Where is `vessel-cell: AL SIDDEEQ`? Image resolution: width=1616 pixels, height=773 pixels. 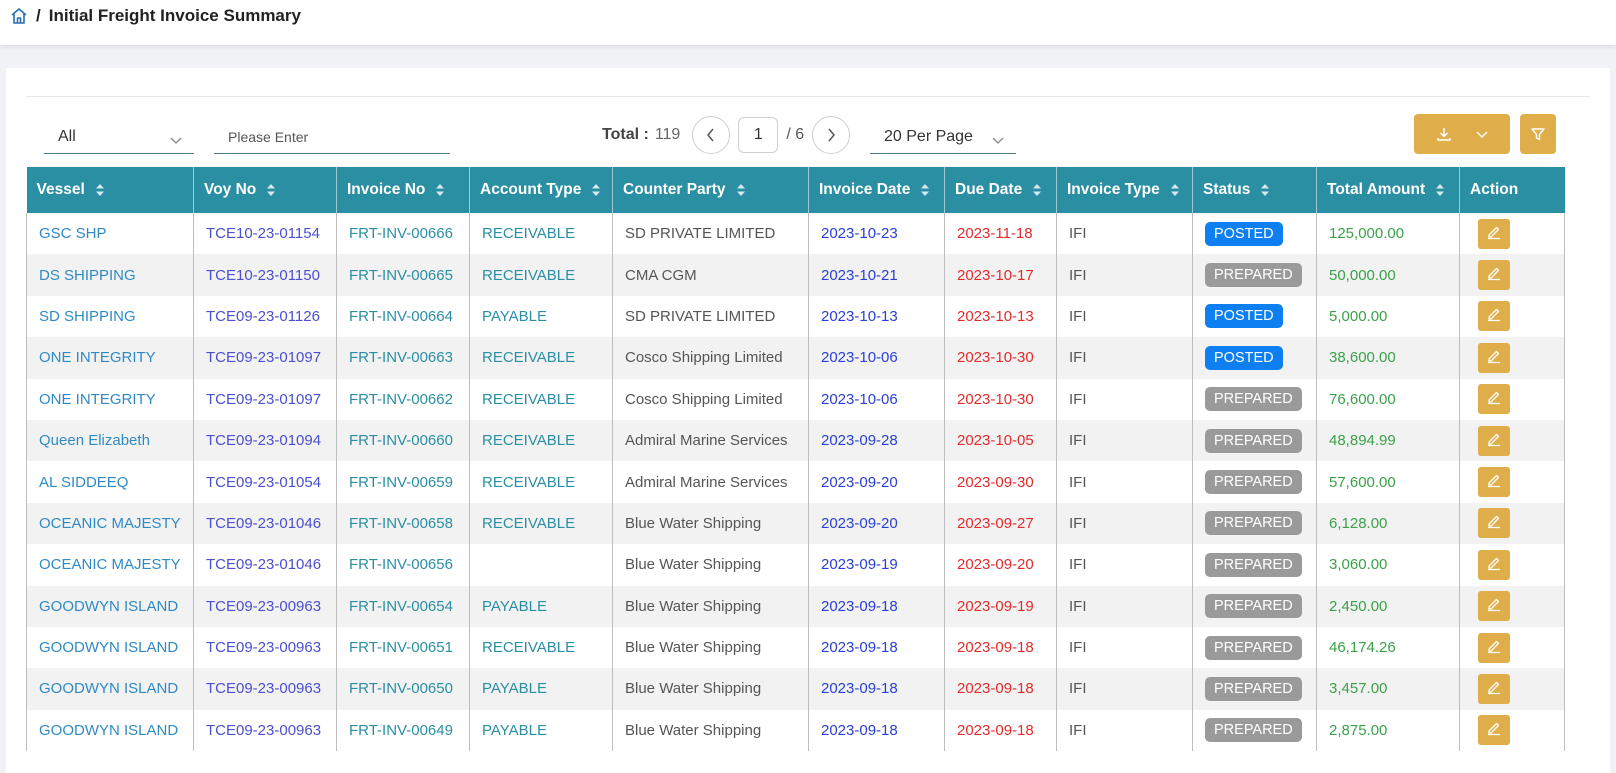 vessel-cell: AL SIDDEEQ is located at coordinates (110, 482).